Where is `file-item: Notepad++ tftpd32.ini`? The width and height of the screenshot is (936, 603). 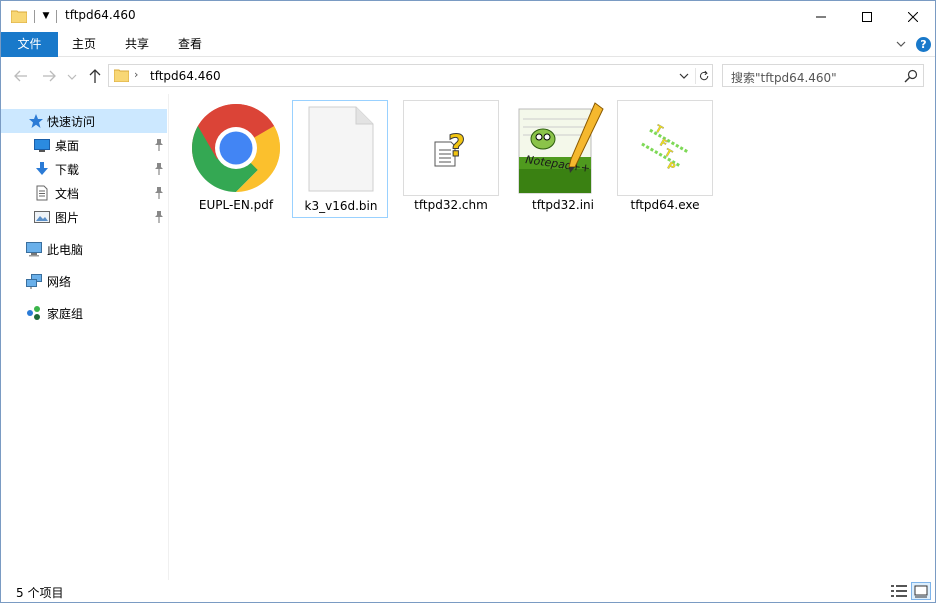
file-item: Notepad++ tftpd32.ini is located at coordinates (563, 159).